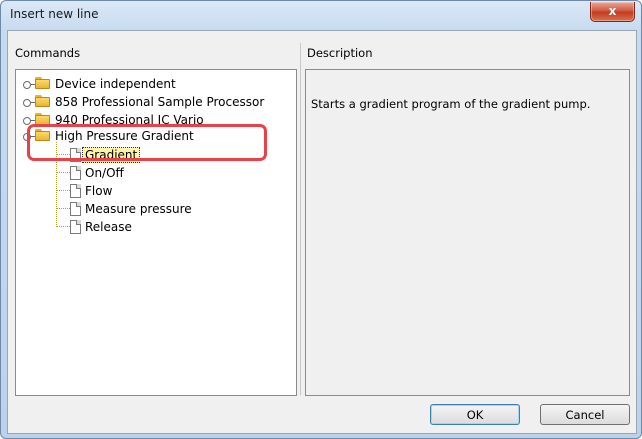 This screenshot has width=642, height=439. I want to click on tree-item-label: Flow, so click(99, 190).